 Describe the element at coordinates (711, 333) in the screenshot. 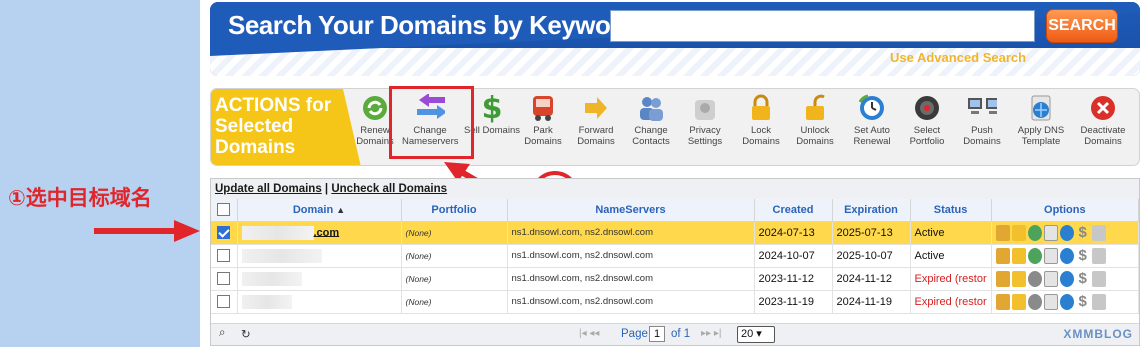

I see `last-page-icon: ▸▸ ▸|` at that location.